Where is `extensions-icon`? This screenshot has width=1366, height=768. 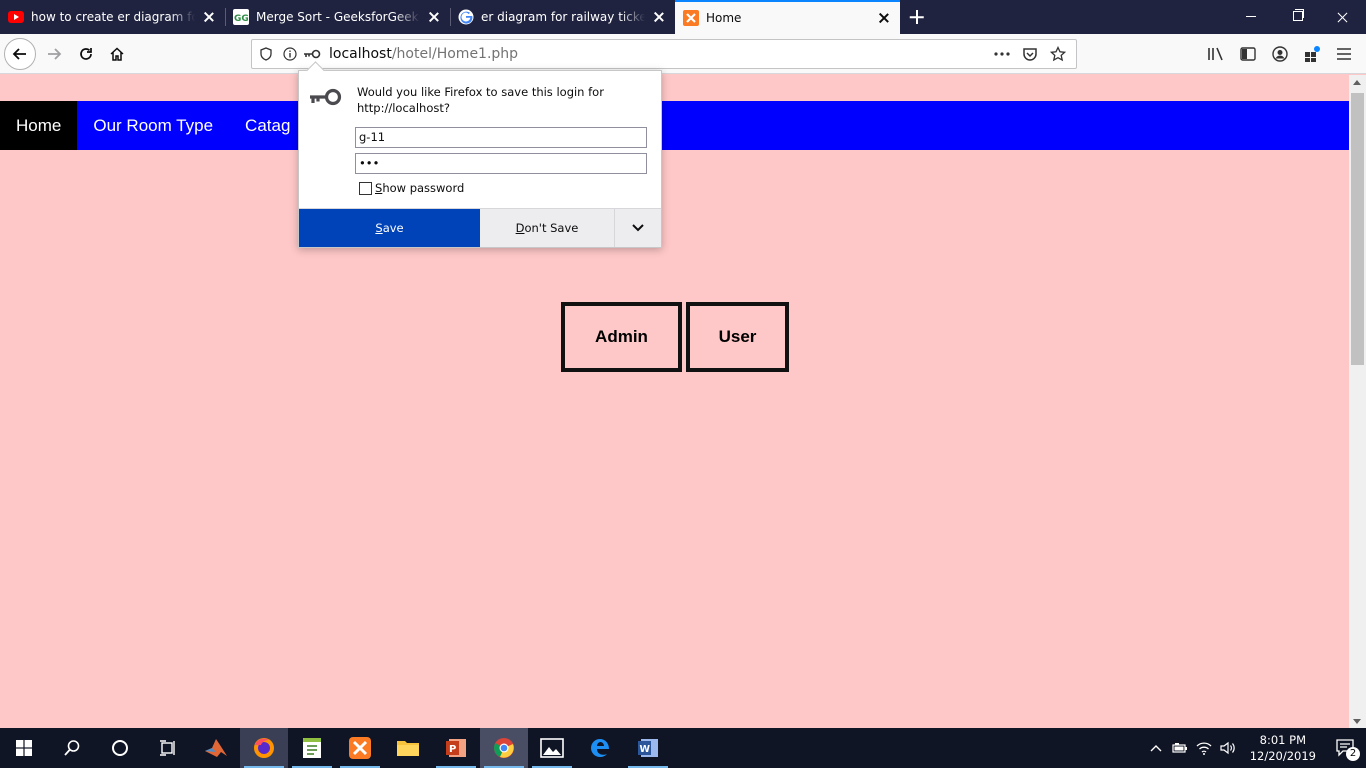 extensions-icon is located at coordinates (1312, 54).